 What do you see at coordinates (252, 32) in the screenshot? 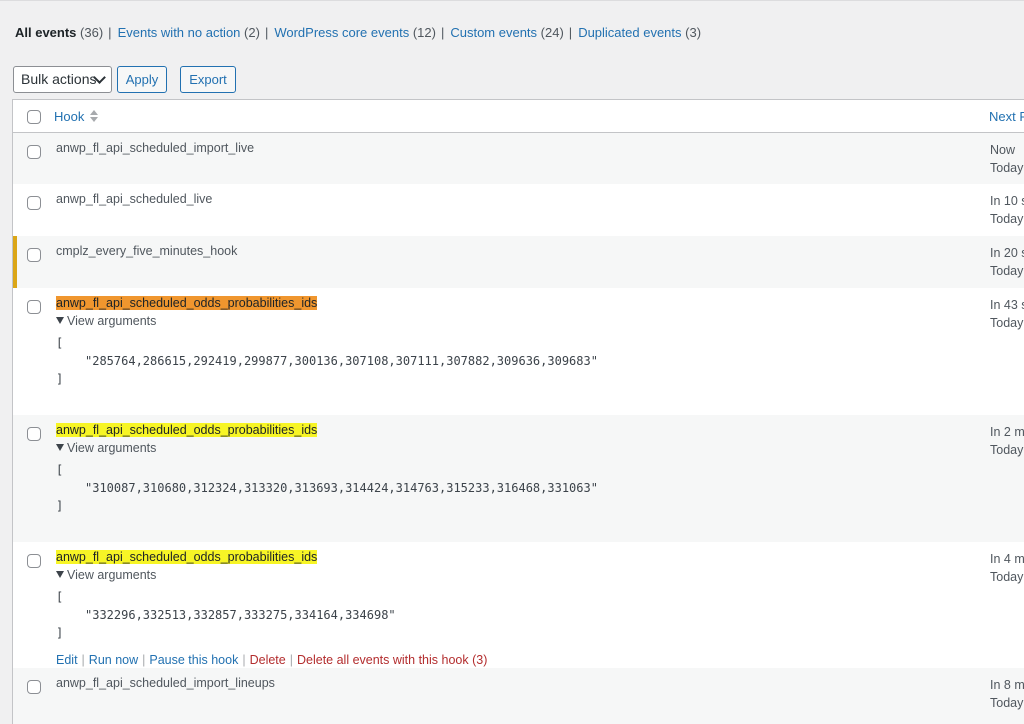
I see `filter-count: (2)` at bounding box center [252, 32].